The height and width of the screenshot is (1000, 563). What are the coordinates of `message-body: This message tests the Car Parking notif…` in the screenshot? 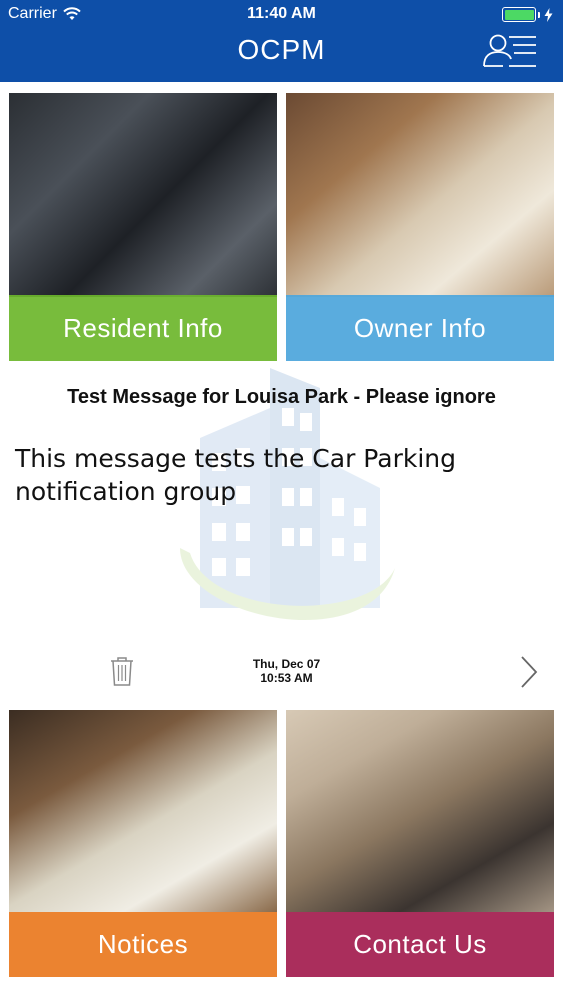 It's located at (235, 475).